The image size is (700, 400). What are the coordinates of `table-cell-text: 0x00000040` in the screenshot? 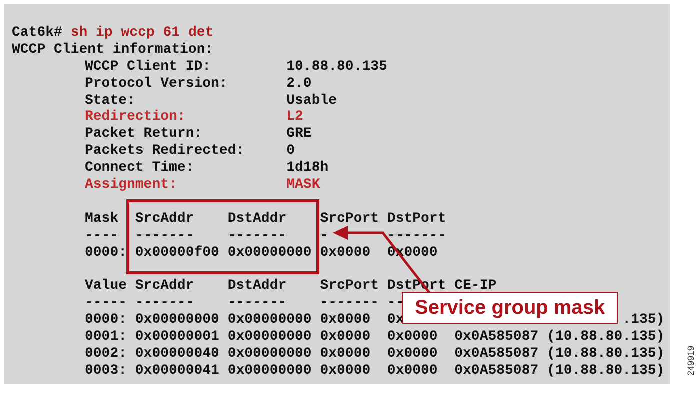 It's located at (177, 354).